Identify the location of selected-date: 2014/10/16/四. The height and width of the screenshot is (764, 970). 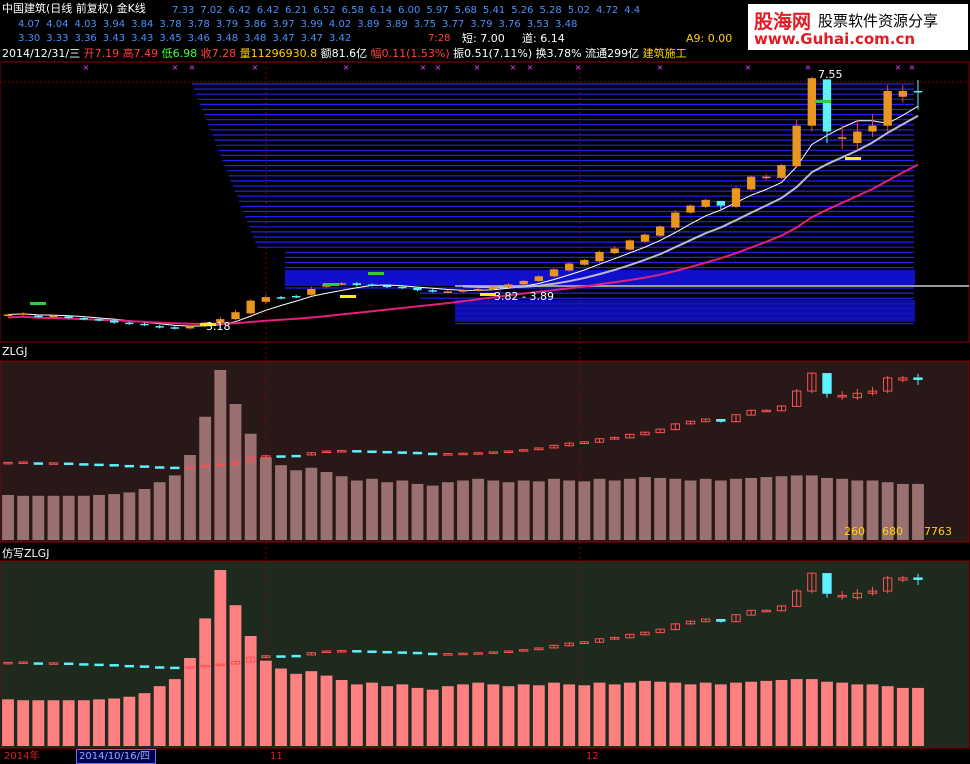
(116, 756).